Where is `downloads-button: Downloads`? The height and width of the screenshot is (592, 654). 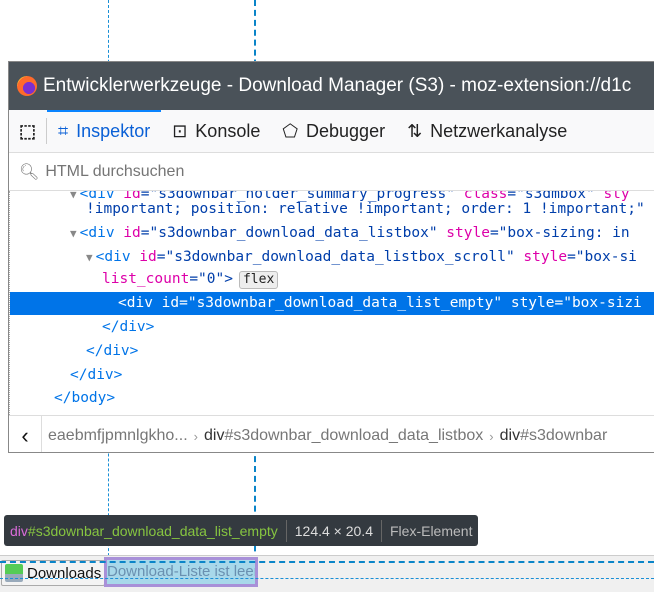
downloads-button: Downloads is located at coordinates (53, 573).